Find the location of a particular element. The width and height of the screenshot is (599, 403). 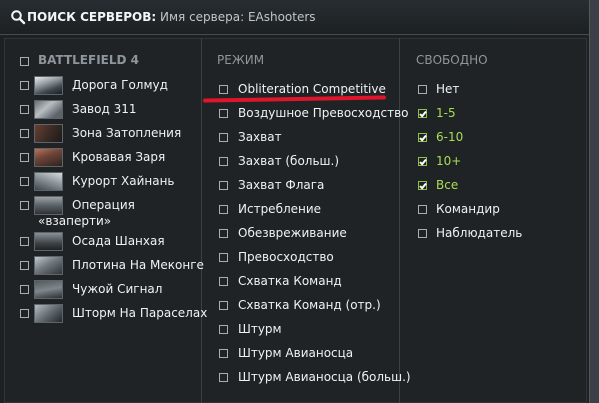

map-label: Завод 311 is located at coordinates (104, 109).